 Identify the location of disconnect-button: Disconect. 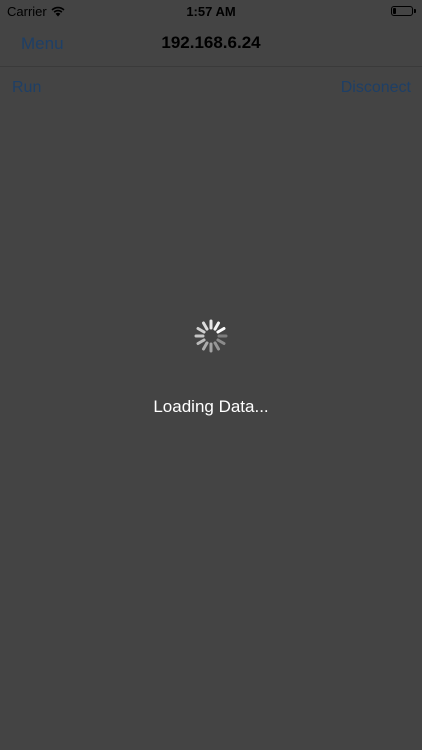
(376, 88).